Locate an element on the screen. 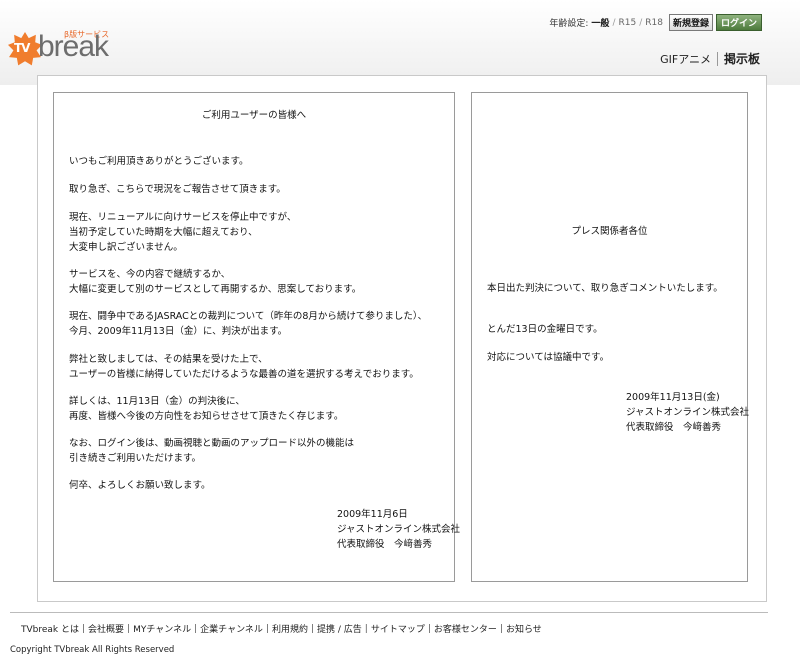 The width and height of the screenshot is (800, 662). nav-bbs: 掲示板 is located at coordinates (739, 58).